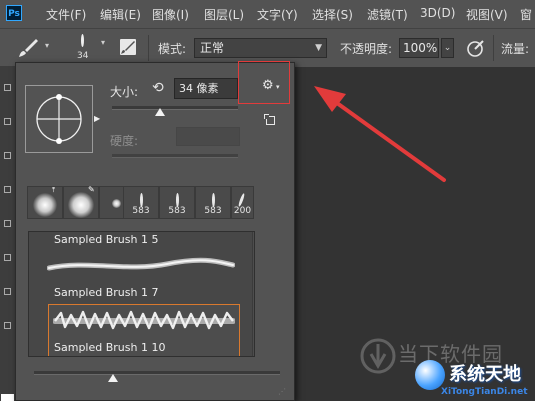  What do you see at coordinates (120, 14) in the screenshot?
I see `menu-edit: 编辑(E)` at bounding box center [120, 14].